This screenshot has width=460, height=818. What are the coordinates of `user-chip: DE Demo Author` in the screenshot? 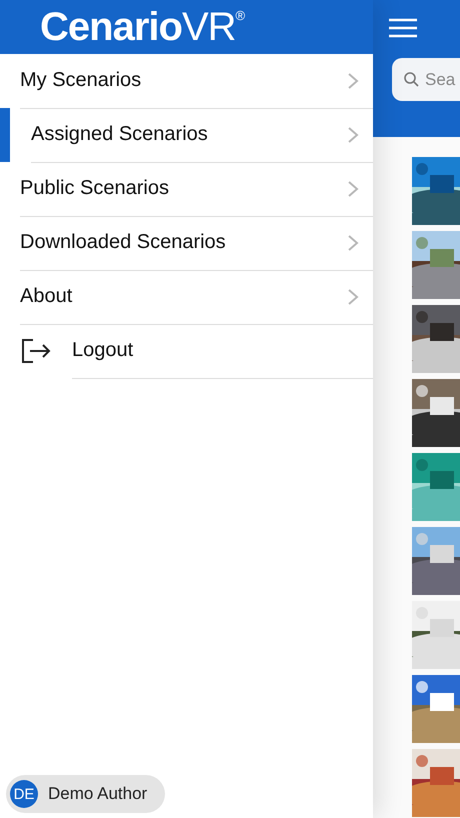 It's located at (86, 794).